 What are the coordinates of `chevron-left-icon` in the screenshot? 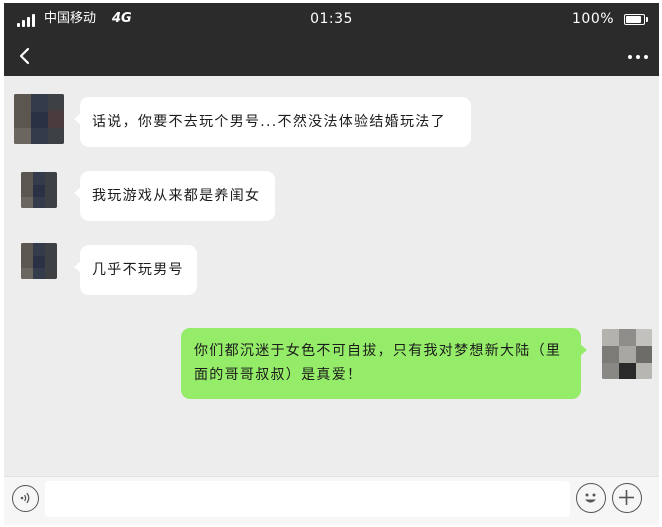 It's located at (24, 56).